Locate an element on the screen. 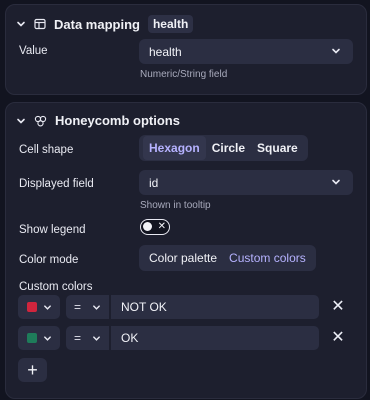  color-mode-label: Color mode is located at coordinates (49, 260).